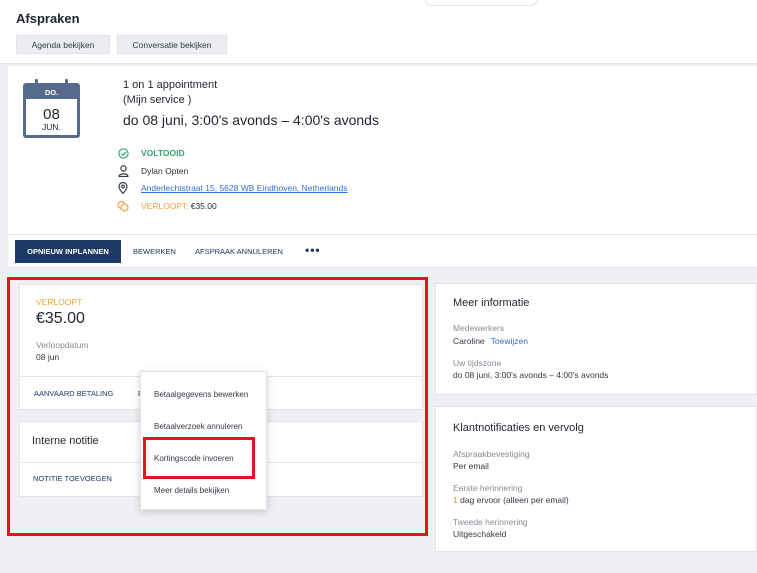 Image resolution: width=757 pixels, height=573 pixels. I want to click on confirmation-label: Afspraakbevestiging, so click(491, 454).